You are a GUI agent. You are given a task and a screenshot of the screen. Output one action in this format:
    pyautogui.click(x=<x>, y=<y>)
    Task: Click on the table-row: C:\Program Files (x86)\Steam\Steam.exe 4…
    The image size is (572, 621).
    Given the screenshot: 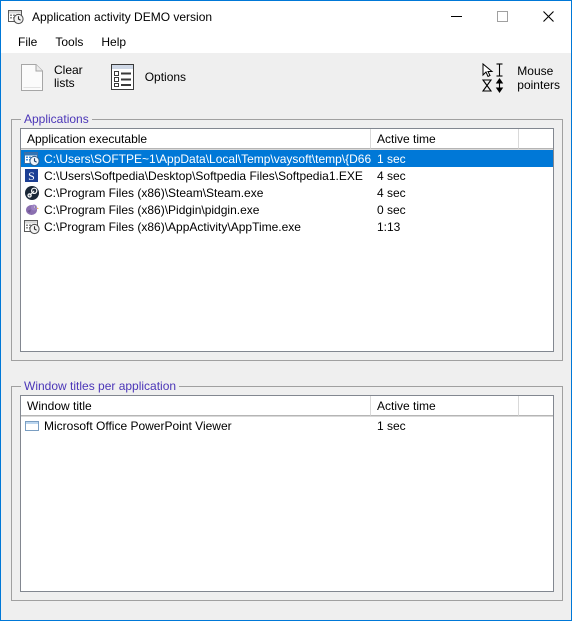 What is the action you would take?
    pyautogui.click(x=287, y=192)
    